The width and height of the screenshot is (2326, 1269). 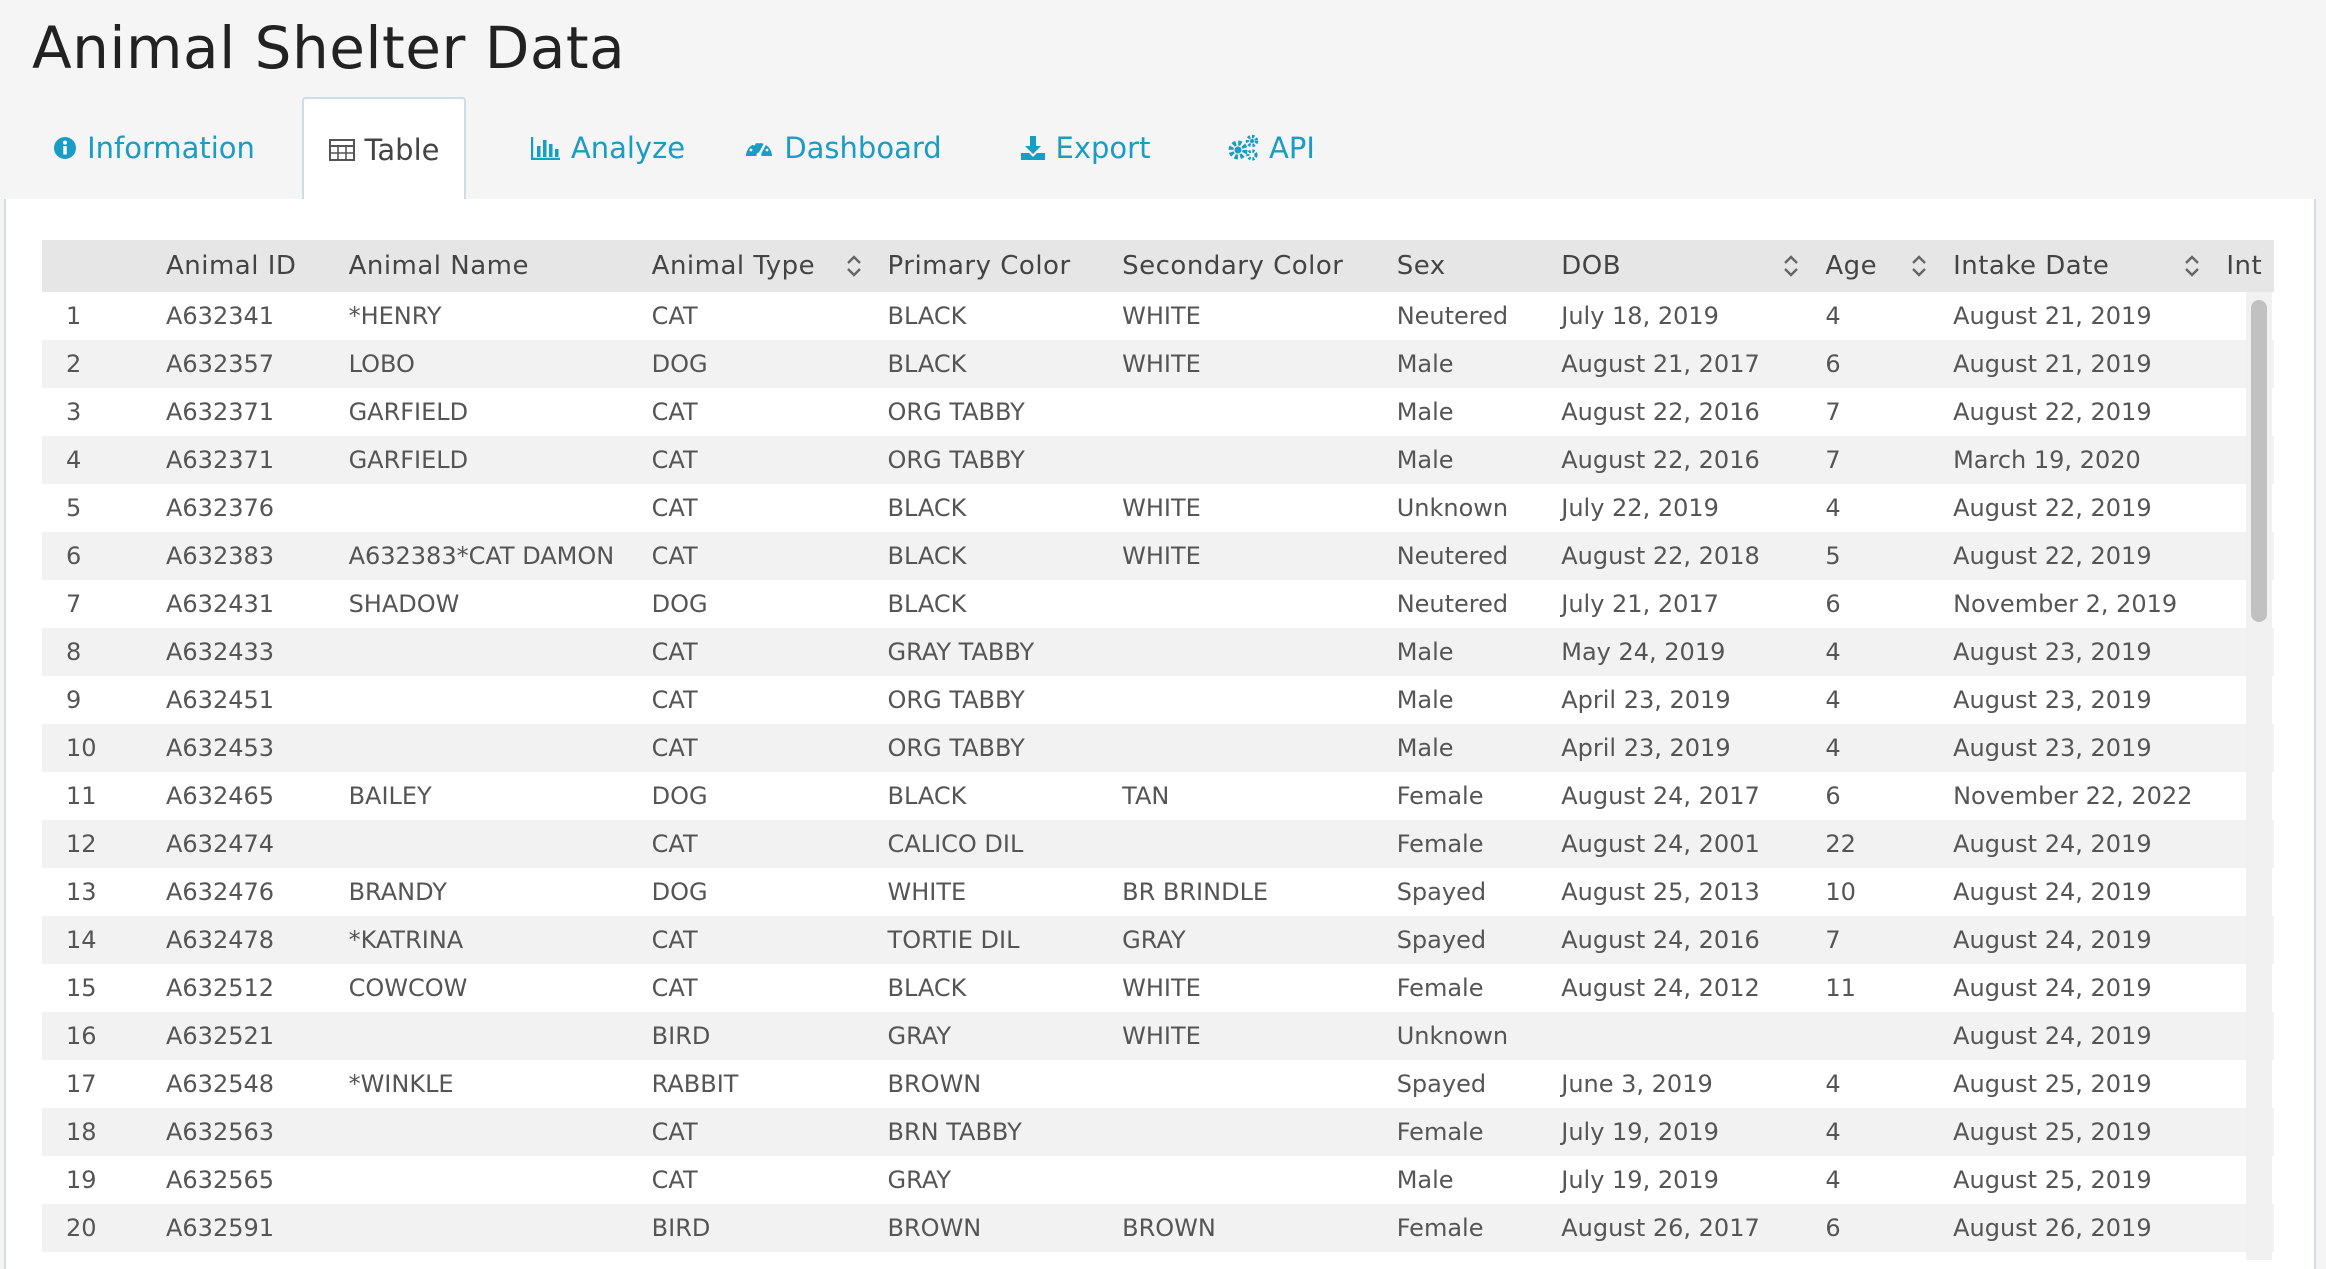 I want to click on tab-api-label: API, so click(x=1292, y=148).